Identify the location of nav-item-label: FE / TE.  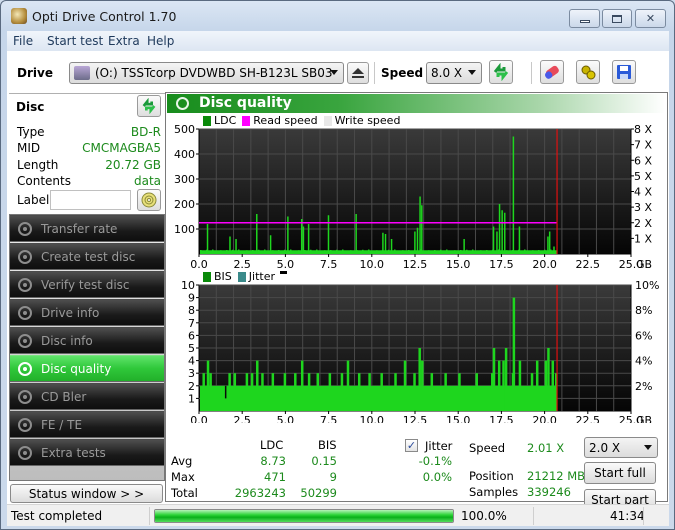
(62, 424).